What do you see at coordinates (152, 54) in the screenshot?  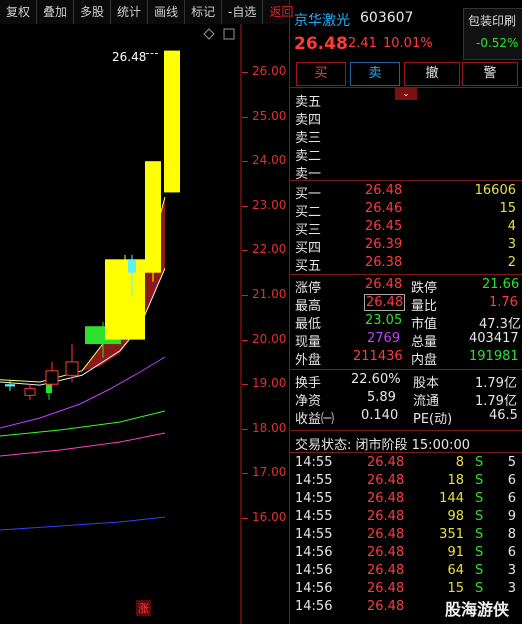 I see `high-price-pointer-icon` at bounding box center [152, 54].